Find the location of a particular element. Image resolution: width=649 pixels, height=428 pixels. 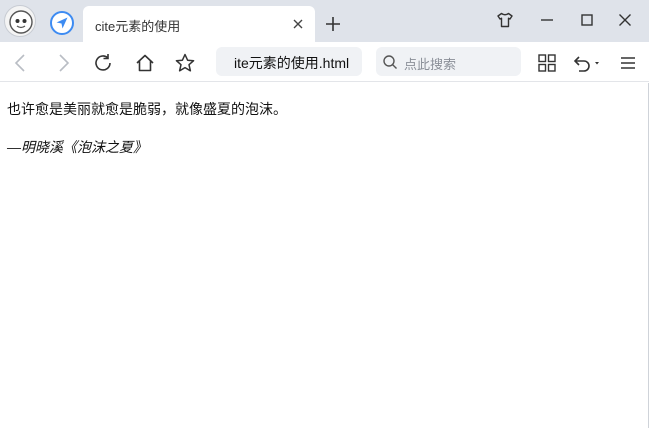

search-box: 点此搜索 is located at coordinates (448, 61).